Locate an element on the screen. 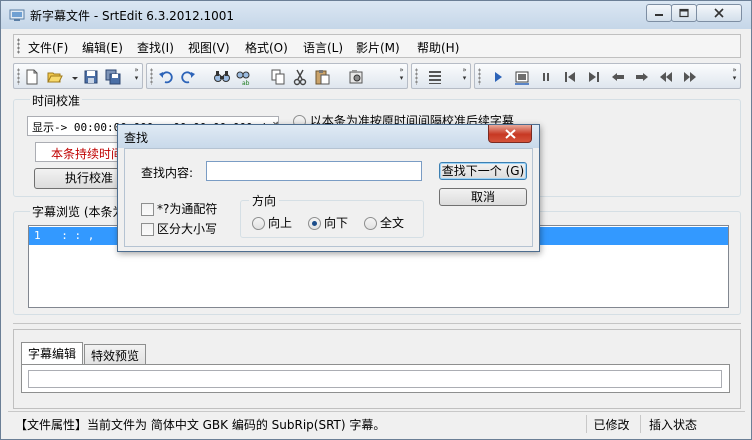 The width and height of the screenshot is (752, 440). maximize-icon is located at coordinates (684, 13).